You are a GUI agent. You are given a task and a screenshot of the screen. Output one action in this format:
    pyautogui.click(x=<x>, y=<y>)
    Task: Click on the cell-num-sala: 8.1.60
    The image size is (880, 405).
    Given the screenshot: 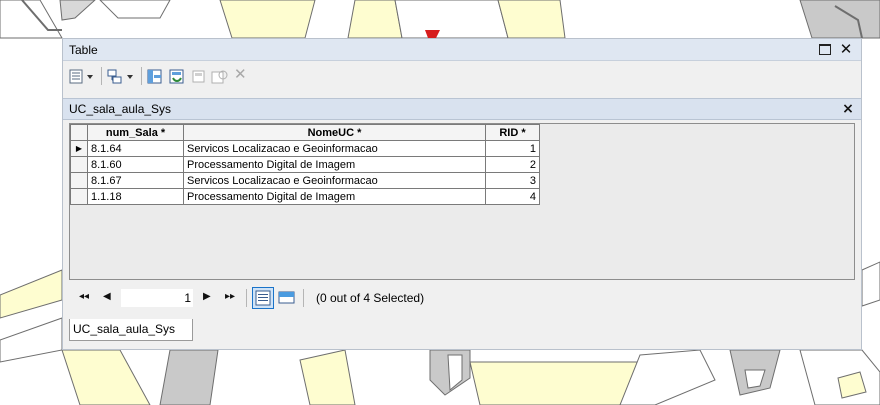 What is the action you would take?
    pyautogui.click(x=135, y=164)
    